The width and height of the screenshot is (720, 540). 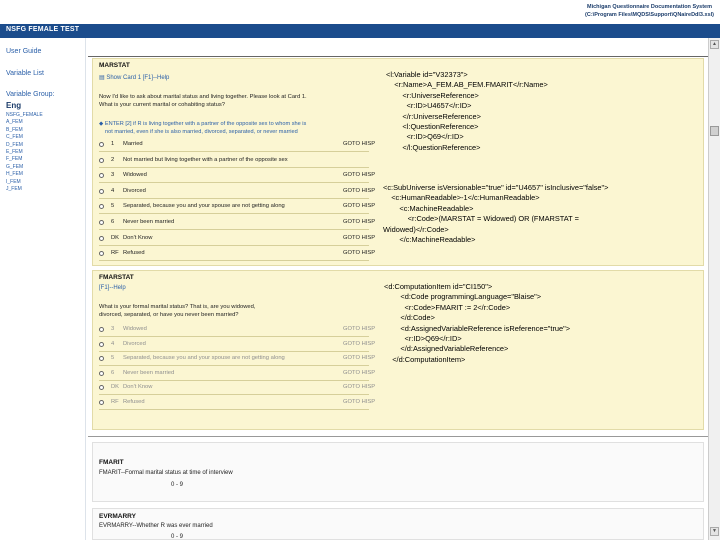 I want to click on xml-line: <d:Code programmingLanguage="Blaise">, so click(x=463, y=297).